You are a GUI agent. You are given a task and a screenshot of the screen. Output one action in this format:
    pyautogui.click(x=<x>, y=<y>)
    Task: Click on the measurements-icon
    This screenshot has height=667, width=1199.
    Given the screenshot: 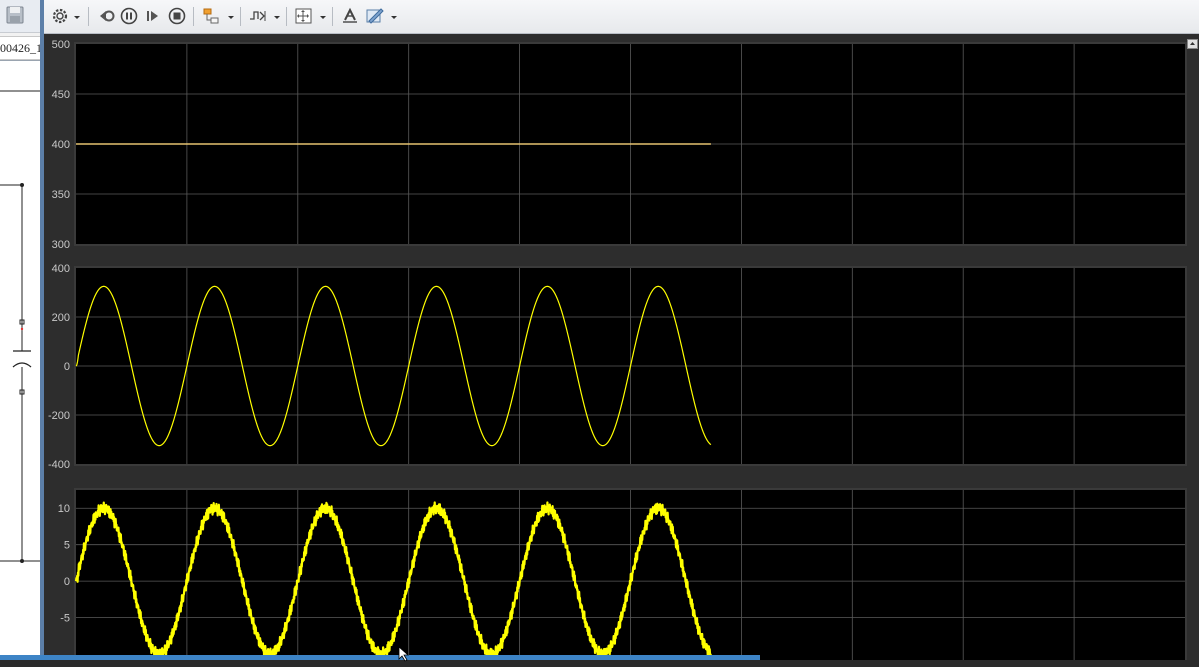 What is the action you would take?
    pyautogui.click(x=375, y=16)
    